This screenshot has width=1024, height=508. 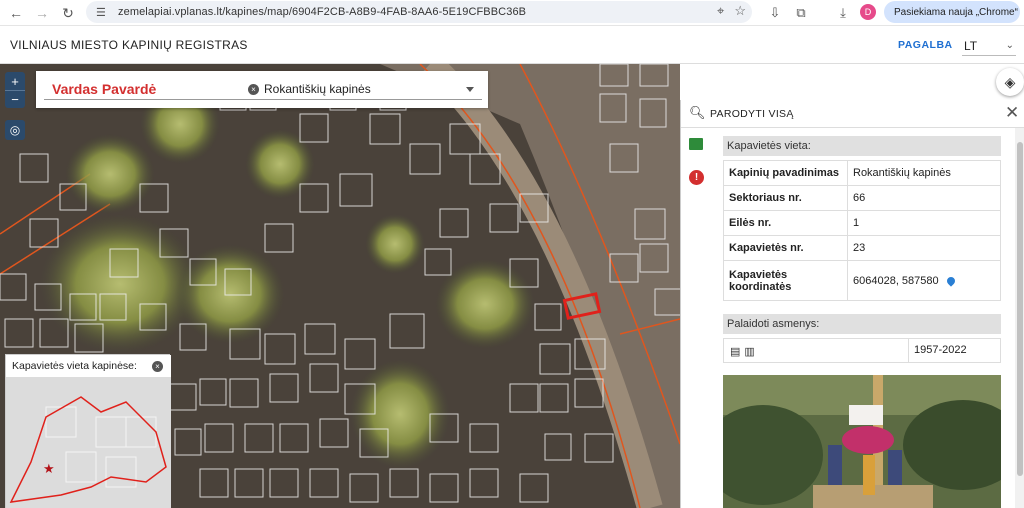 I want to click on panel-icon-column: !, so click(x=699, y=318).